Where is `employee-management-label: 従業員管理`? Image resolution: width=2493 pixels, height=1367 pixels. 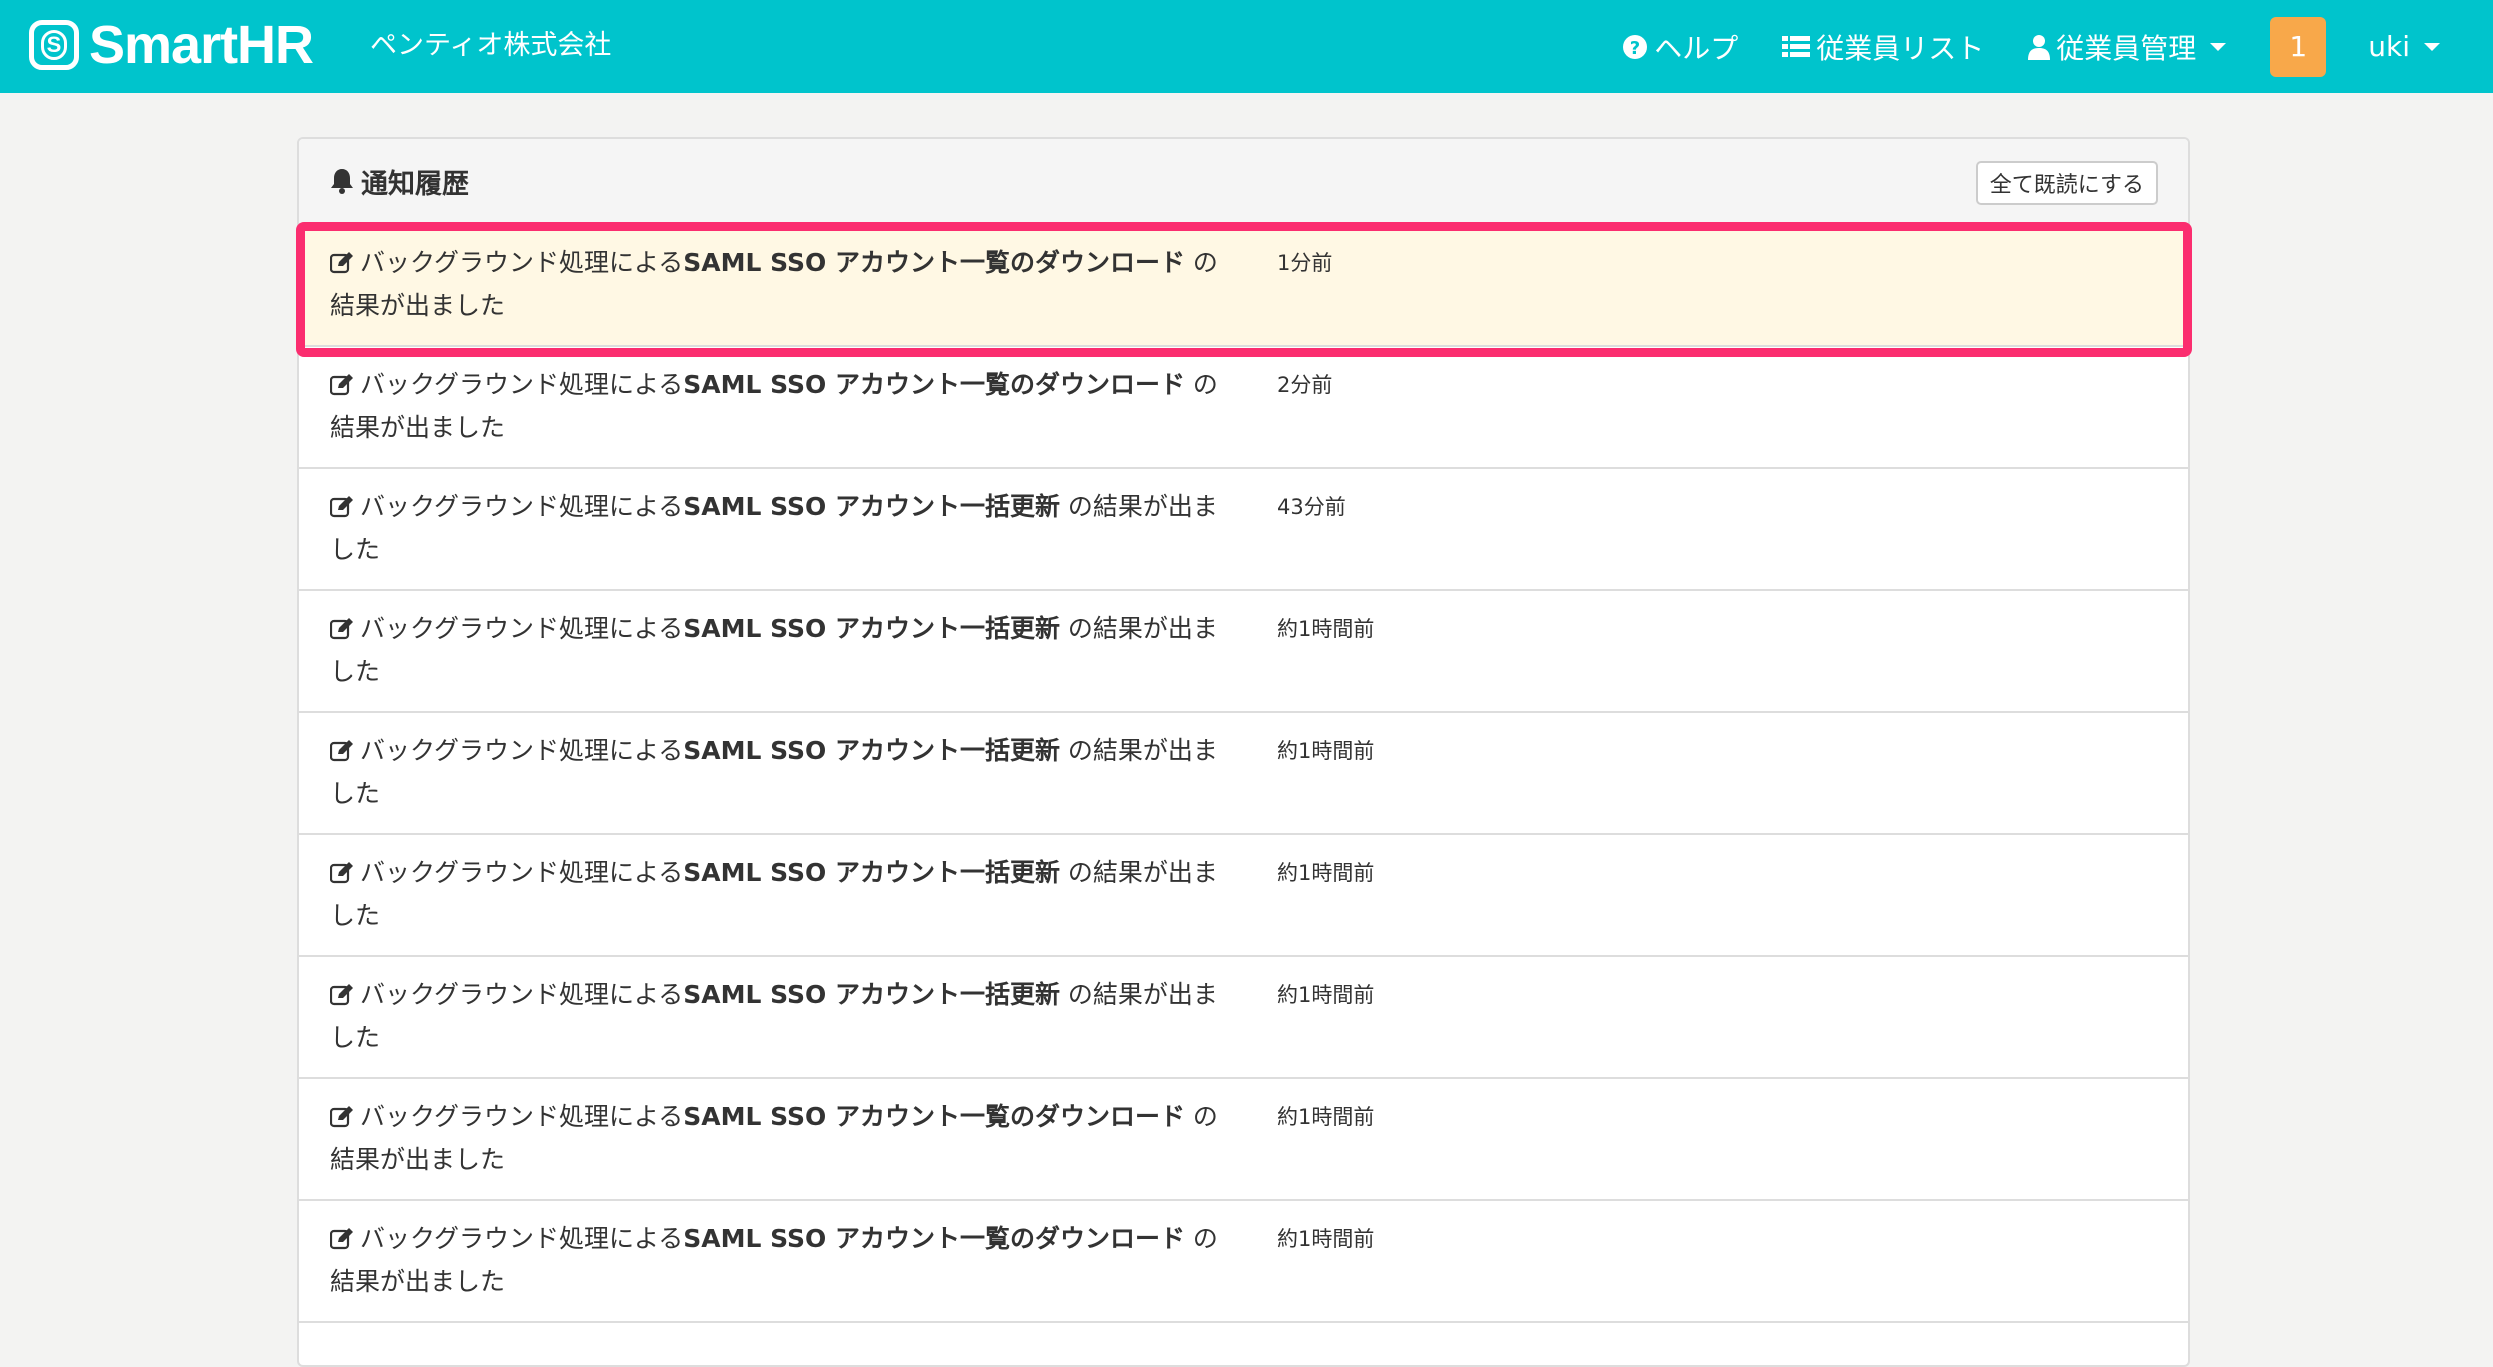
employee-management-label: 従業員管理 is located at coordinates (2126, 48).